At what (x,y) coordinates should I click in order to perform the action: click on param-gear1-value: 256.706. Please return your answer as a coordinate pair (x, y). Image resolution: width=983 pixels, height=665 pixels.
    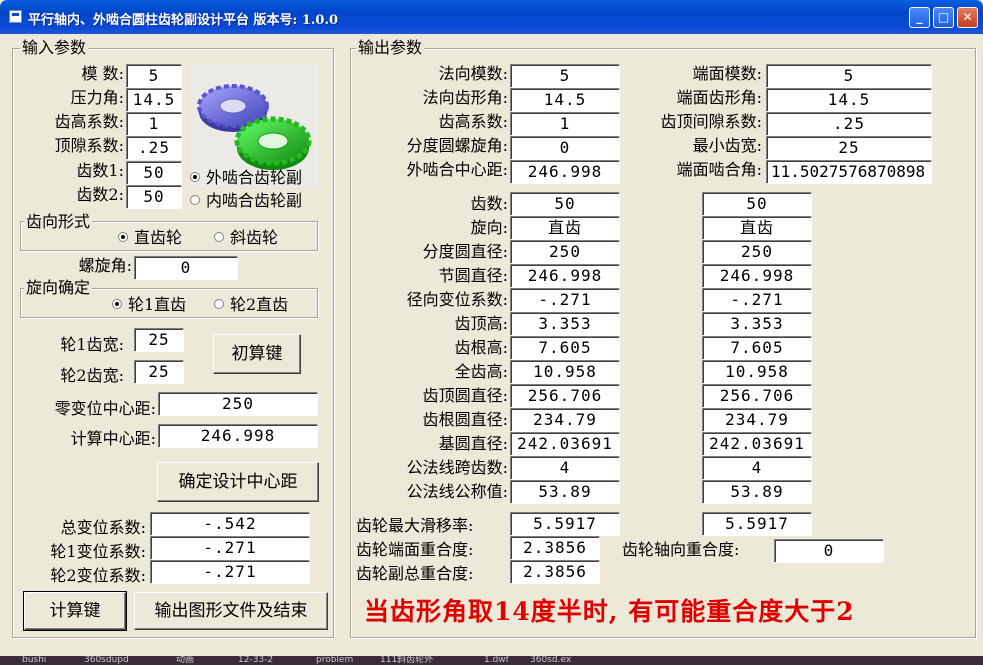
    Looking at the image, I should click on (565, 396).